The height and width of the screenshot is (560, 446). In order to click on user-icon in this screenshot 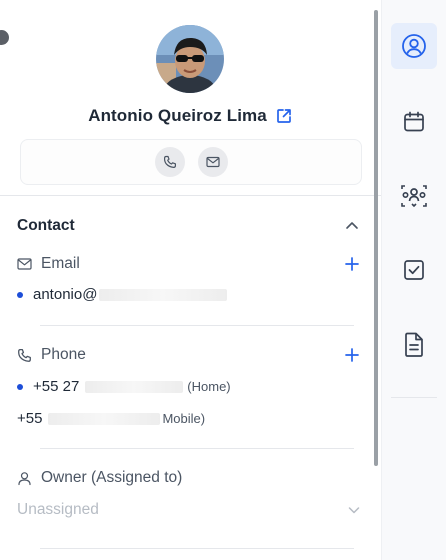, I will do `click(24, 478)`.